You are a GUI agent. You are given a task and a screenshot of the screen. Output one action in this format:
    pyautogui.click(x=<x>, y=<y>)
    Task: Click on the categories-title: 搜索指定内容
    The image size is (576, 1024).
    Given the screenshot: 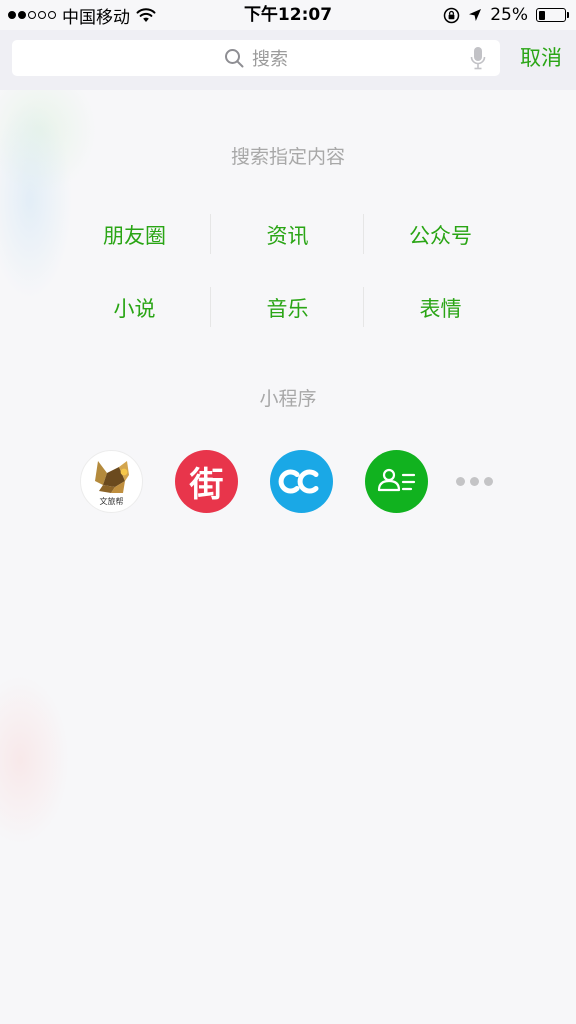 What is the action you would take?
    pyautogui.click(x=287, y=157)
    